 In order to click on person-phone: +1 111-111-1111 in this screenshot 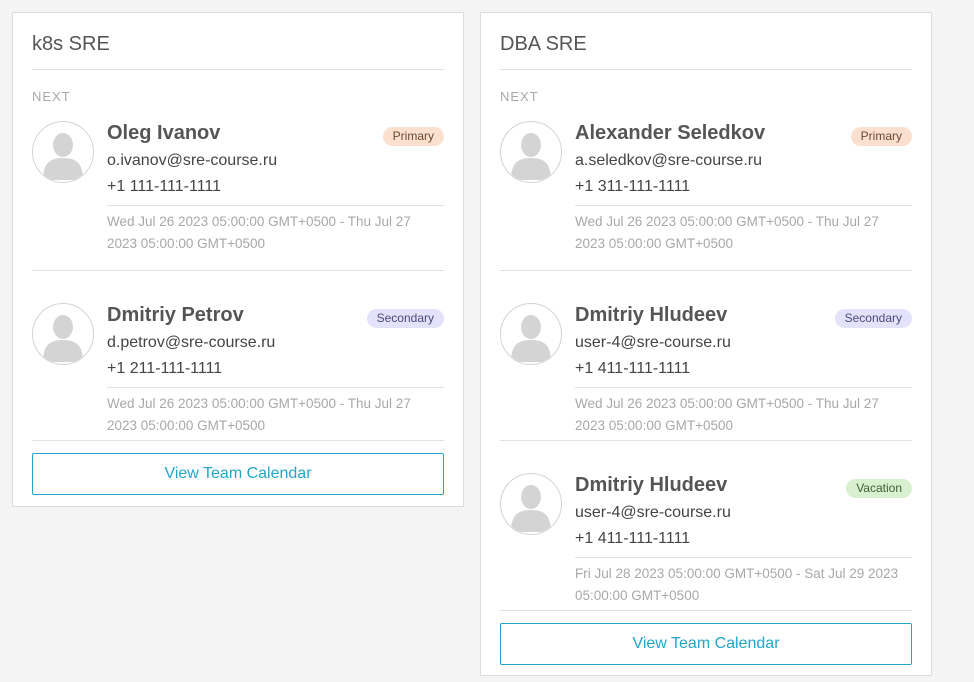, I will do `click(164, 186)`.